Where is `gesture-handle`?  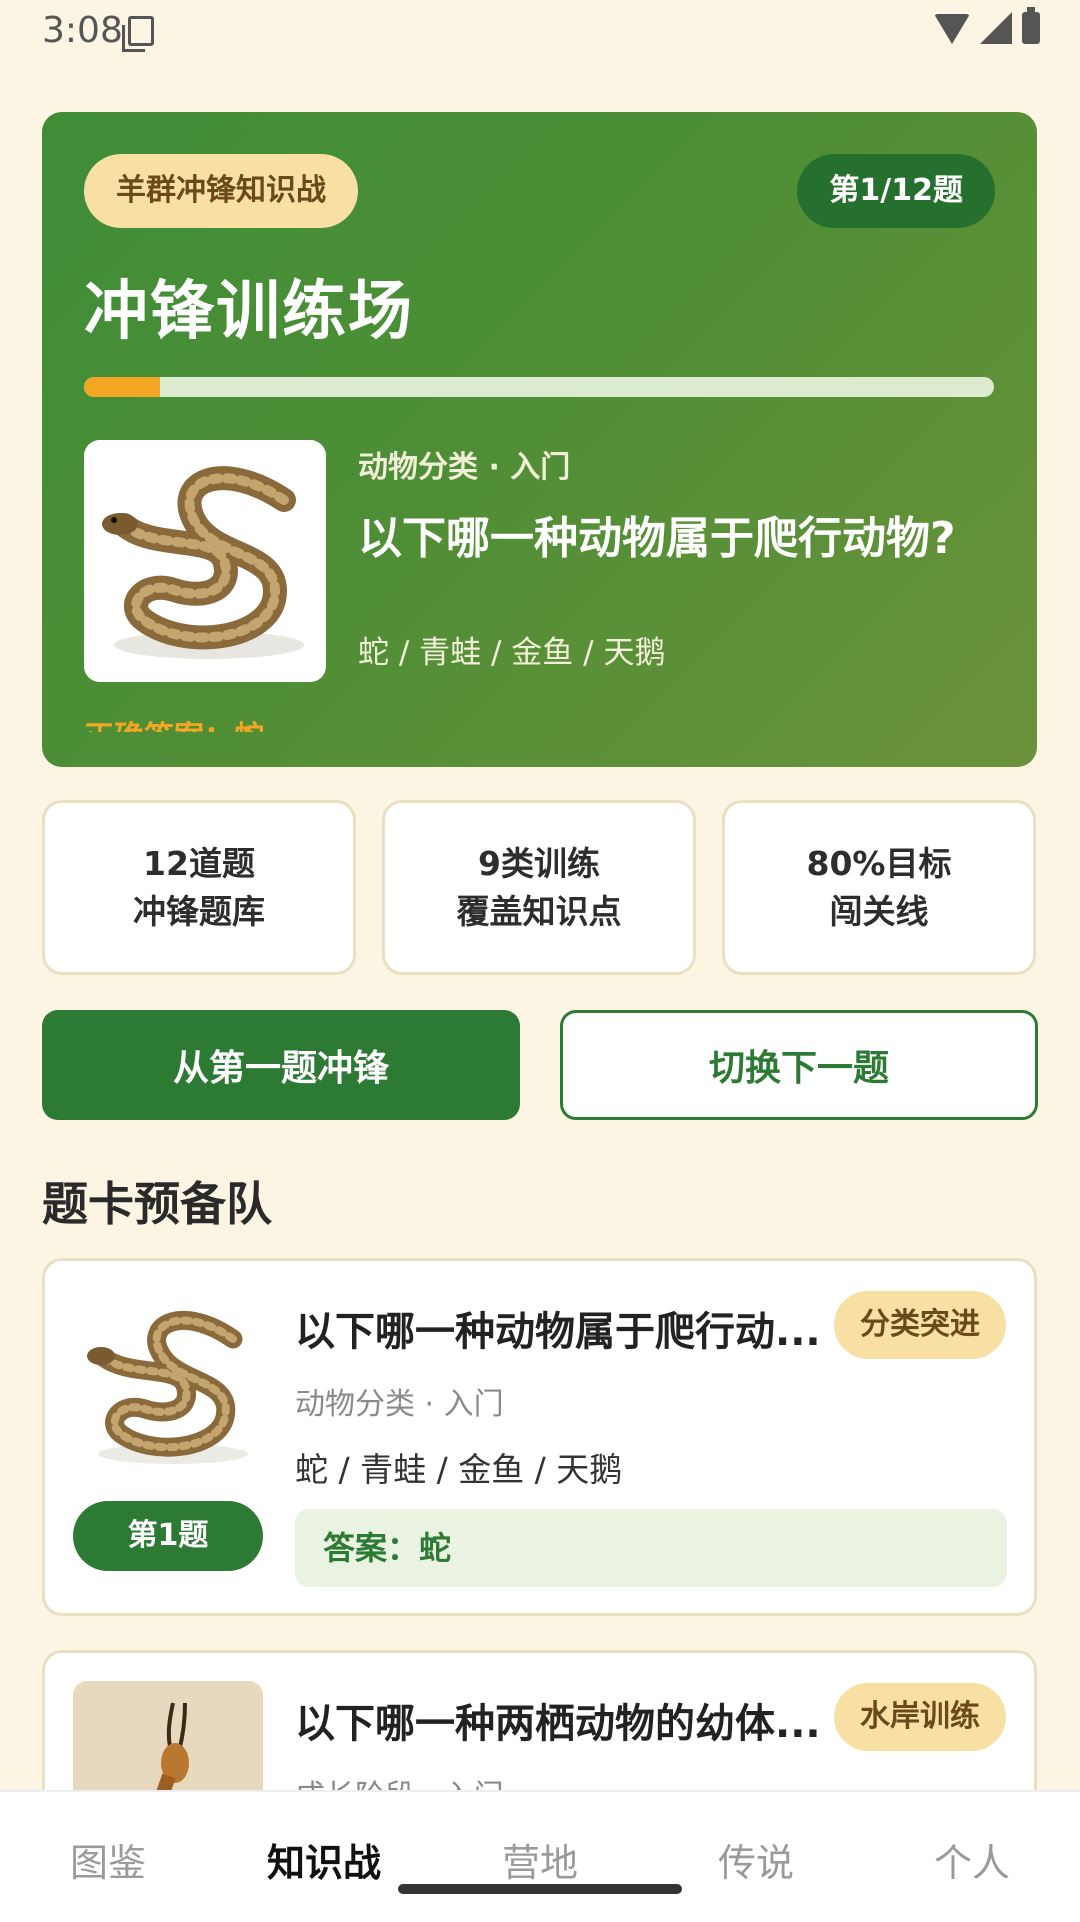 gesture-handle is located at coordinates (540, 1889).